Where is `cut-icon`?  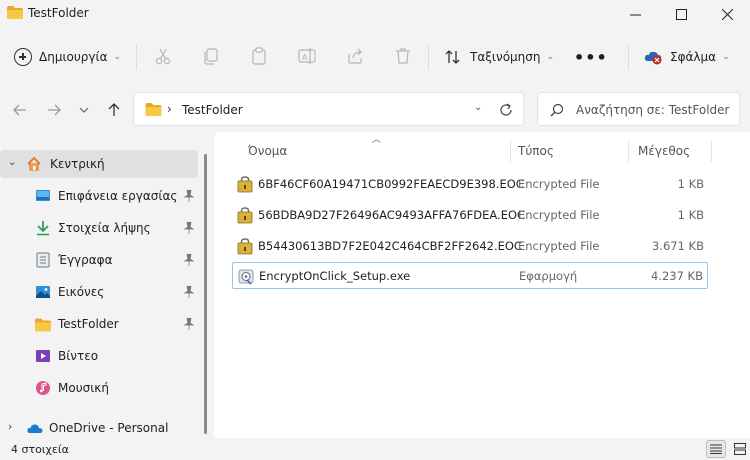
cut-icon is located at coordinates (163, 56).